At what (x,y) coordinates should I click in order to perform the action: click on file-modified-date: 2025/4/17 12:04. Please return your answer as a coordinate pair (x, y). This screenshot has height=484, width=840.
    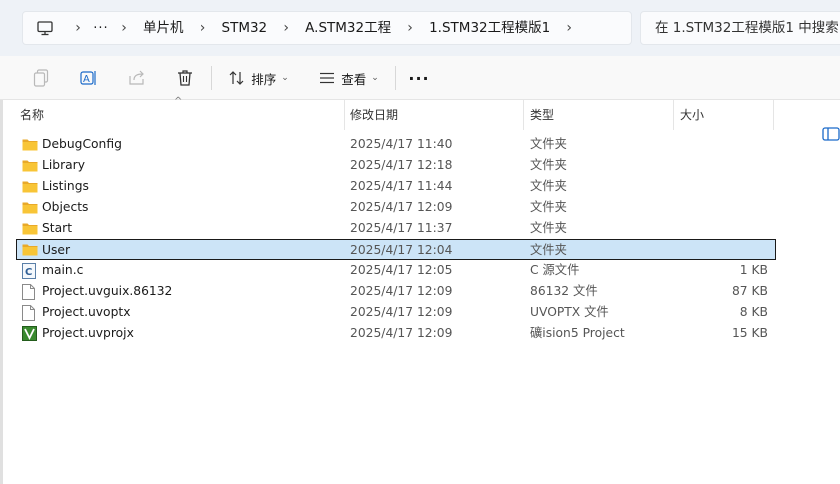
    Looking at the image, I should click on (401, 250).